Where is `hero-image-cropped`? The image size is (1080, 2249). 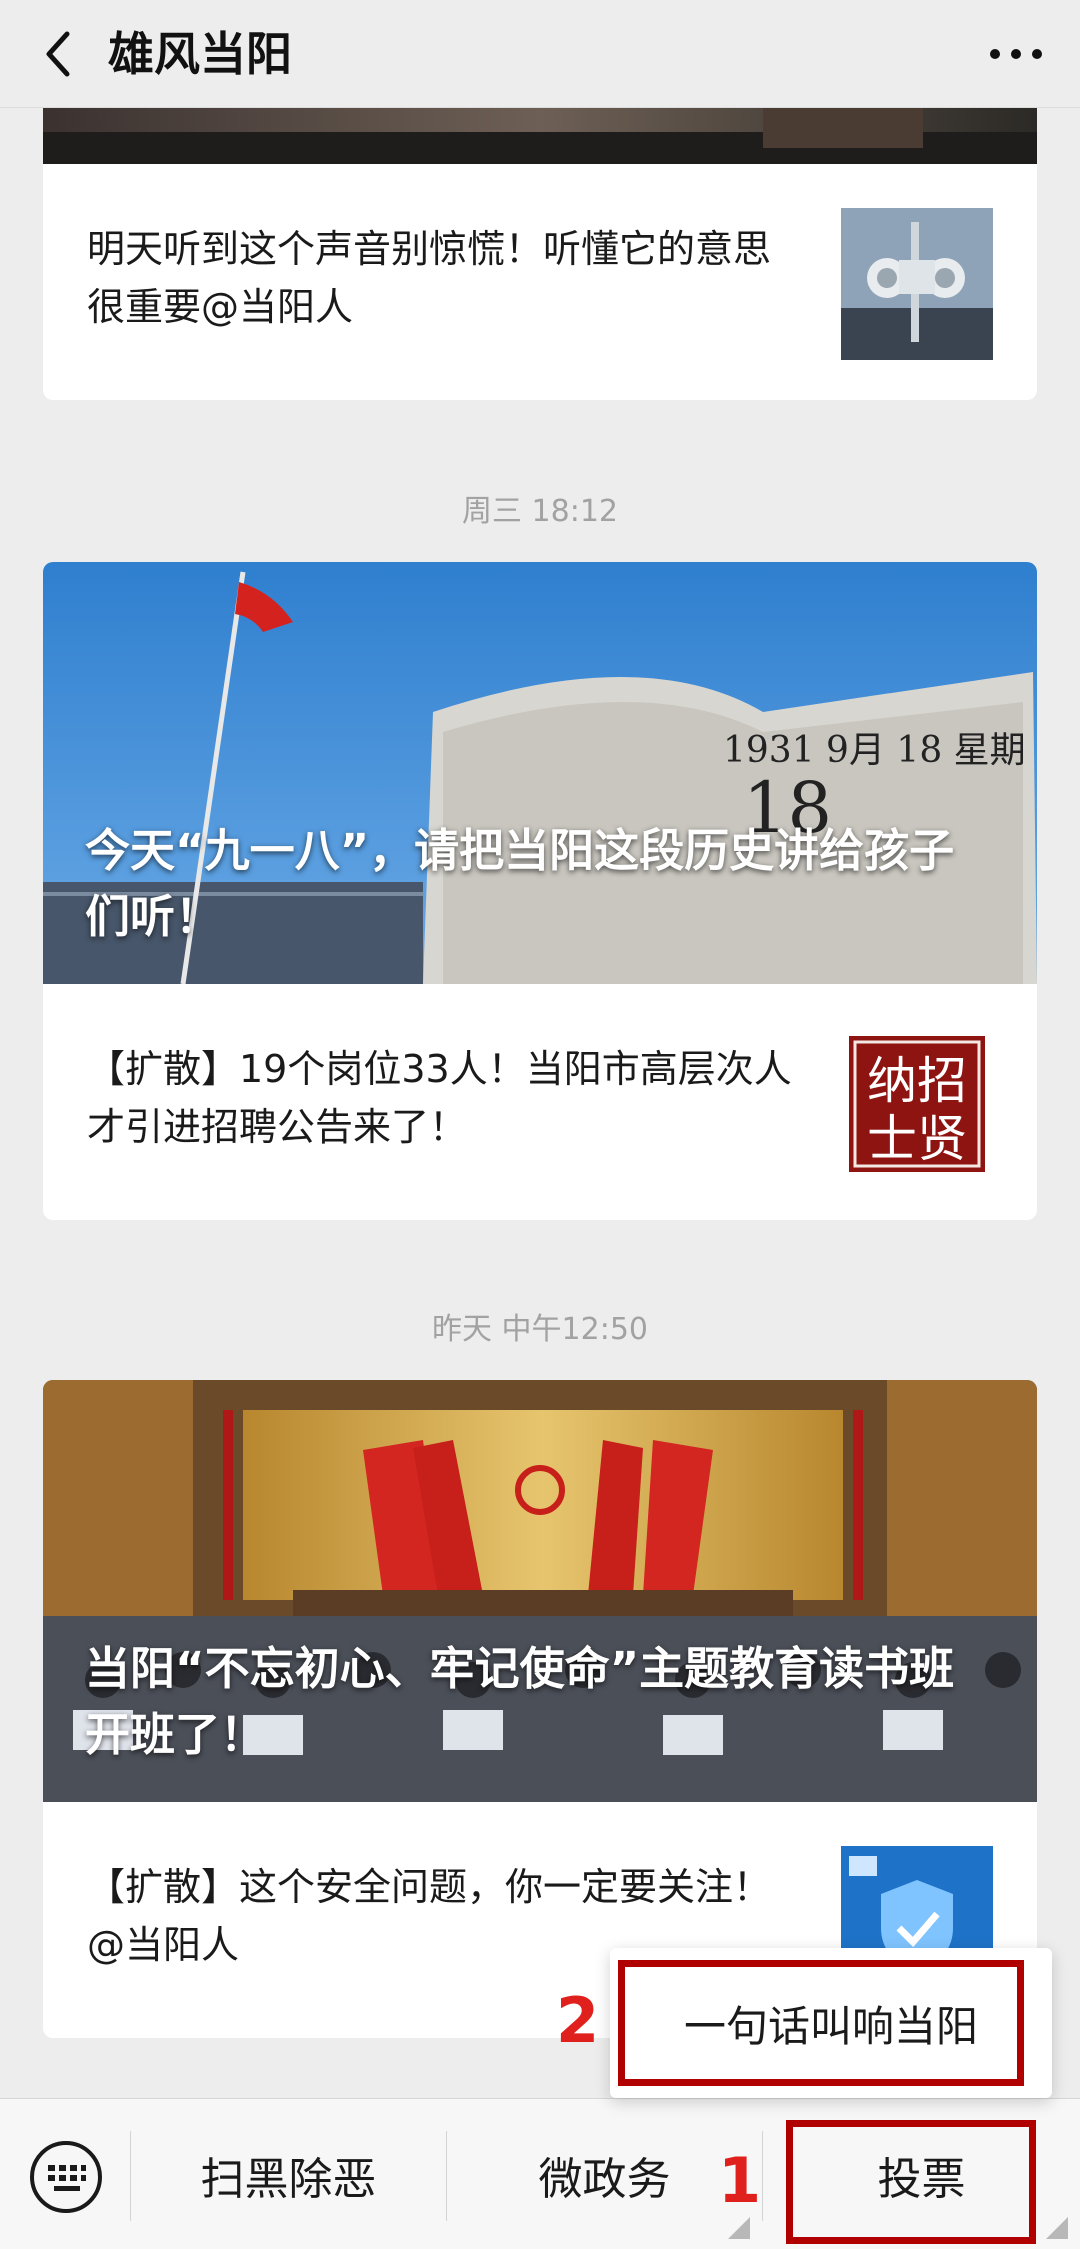
hero-image-cropped is located at coordinates (540, 136).